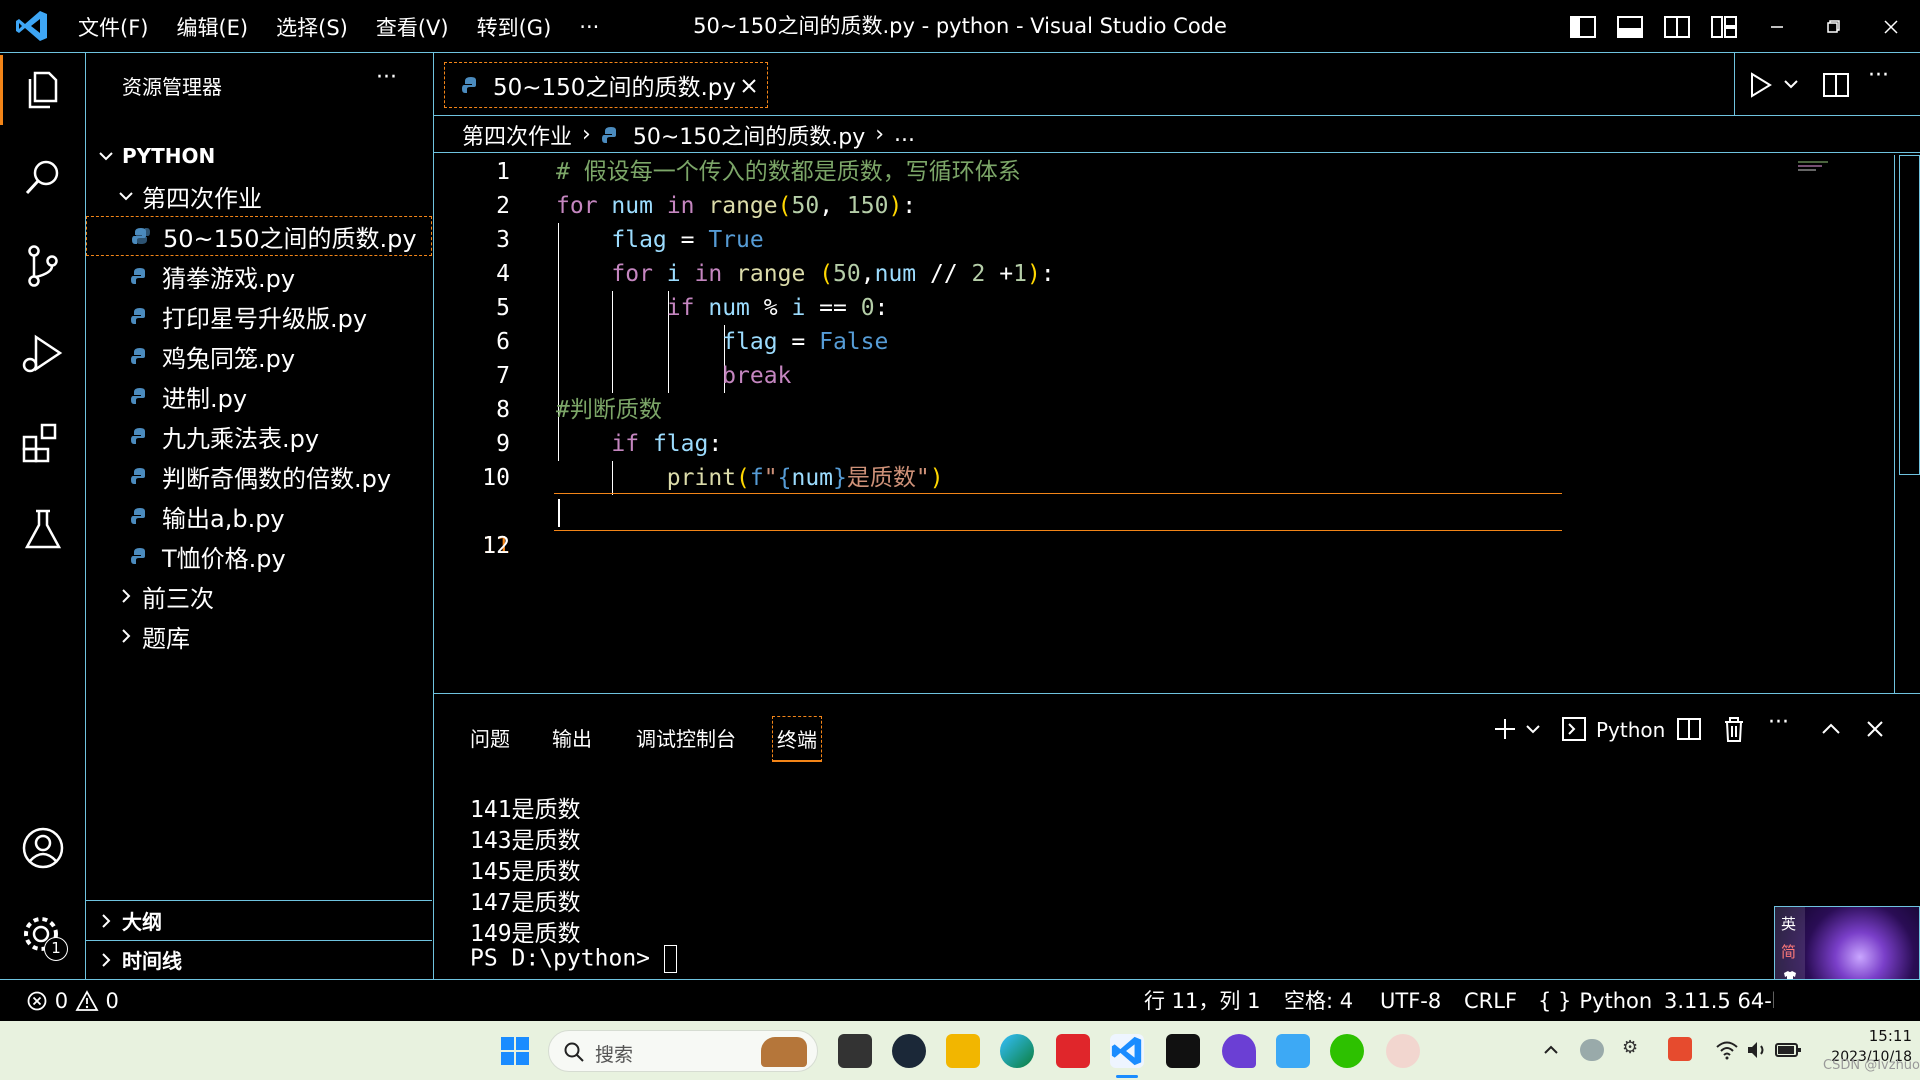 The image size is (1920, 1080). Describe the element at coordinates (259, 959) in the screenshot. I see `timeline-section: 时间线` at that location.